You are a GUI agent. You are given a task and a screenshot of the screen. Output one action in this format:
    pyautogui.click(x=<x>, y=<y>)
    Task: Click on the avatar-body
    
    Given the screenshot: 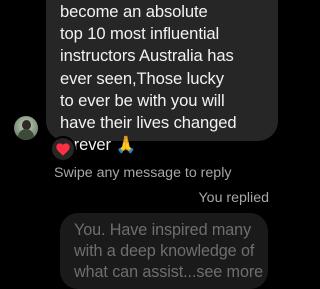 What is the action you would take?
    pyautogui.click(x=26, y=134)
    